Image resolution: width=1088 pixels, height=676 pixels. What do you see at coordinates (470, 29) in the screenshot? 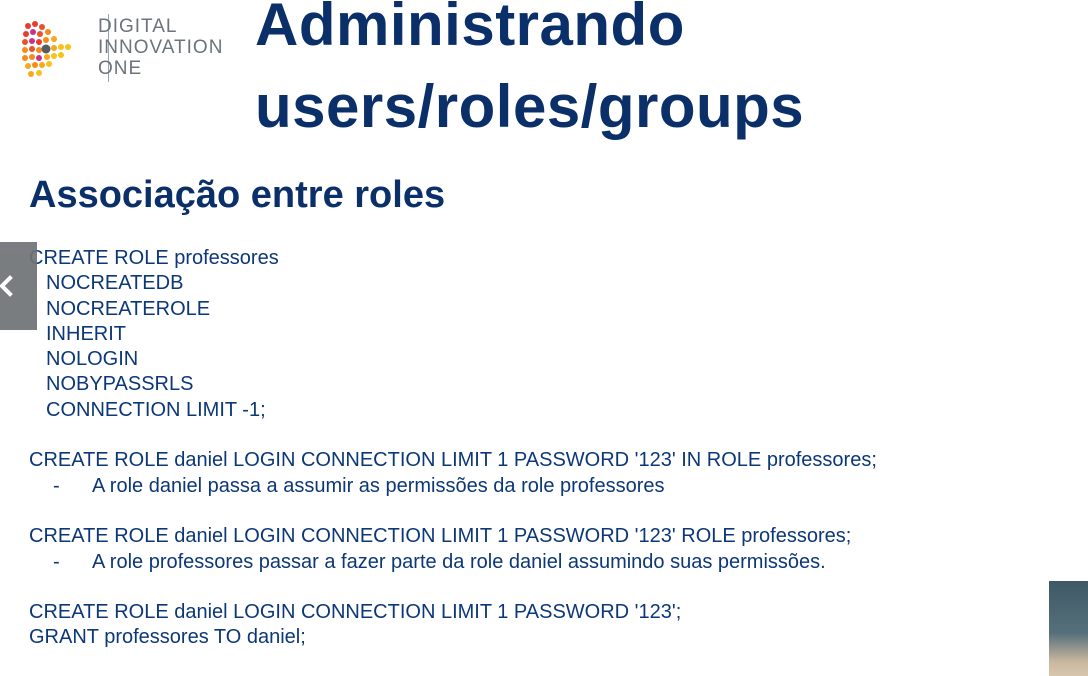
I see `slide-title-line-1: Administrando` at bounding box center [470, 29].